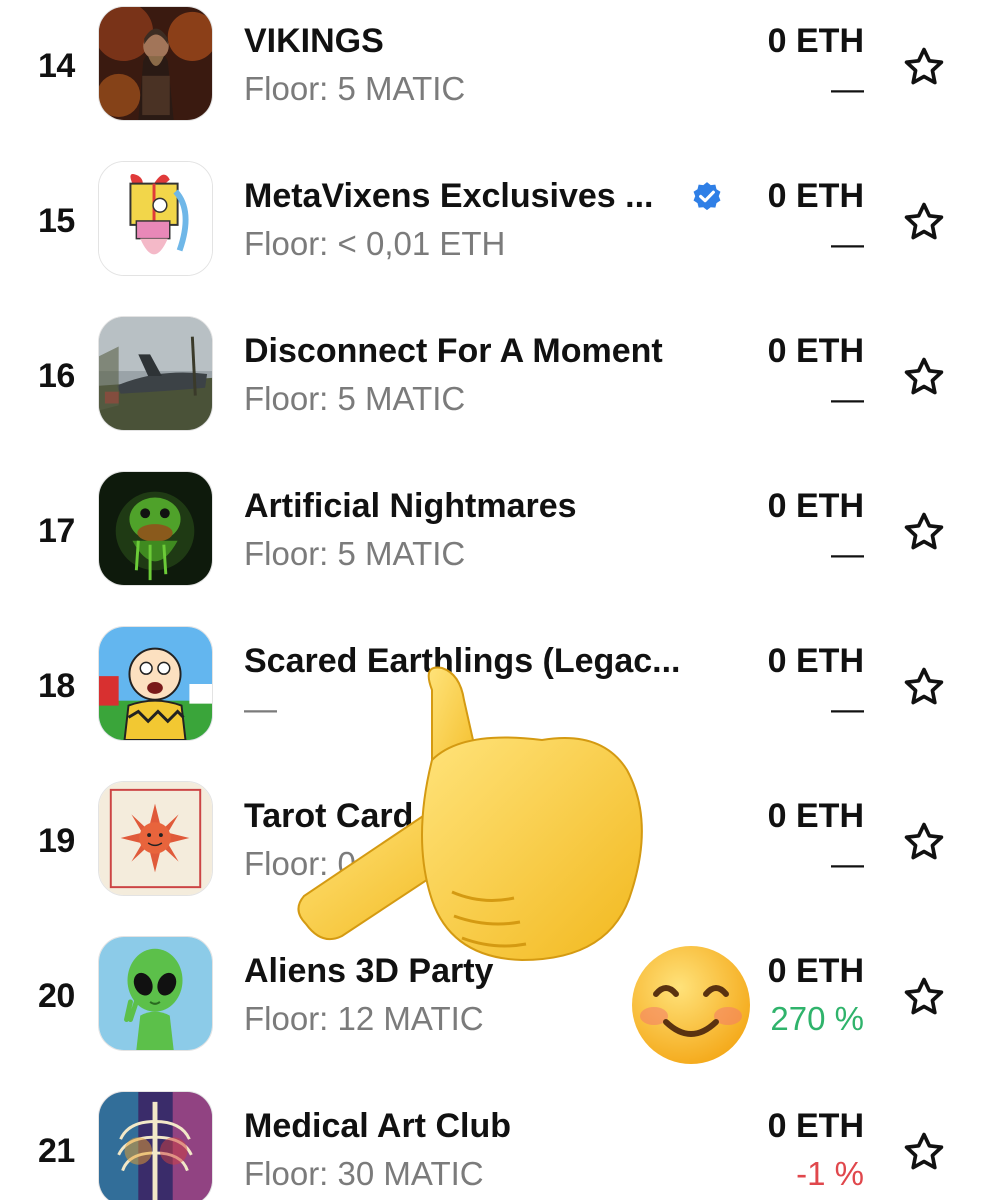  What do you see at coordinates (364, 1173) in the screenshot?
I see `floor-price: Floor: 30 MATIC` at bounding box center [364, 1173].